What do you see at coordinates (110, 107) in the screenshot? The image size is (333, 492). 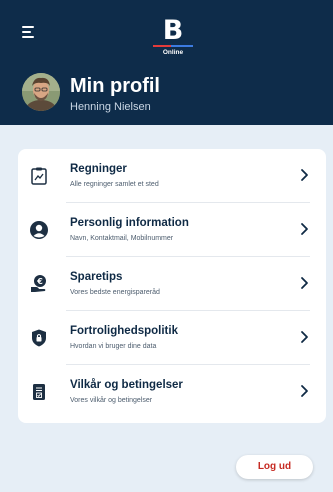 I see `user-name: Henning Nielsen` at bounding box center [110, 107].